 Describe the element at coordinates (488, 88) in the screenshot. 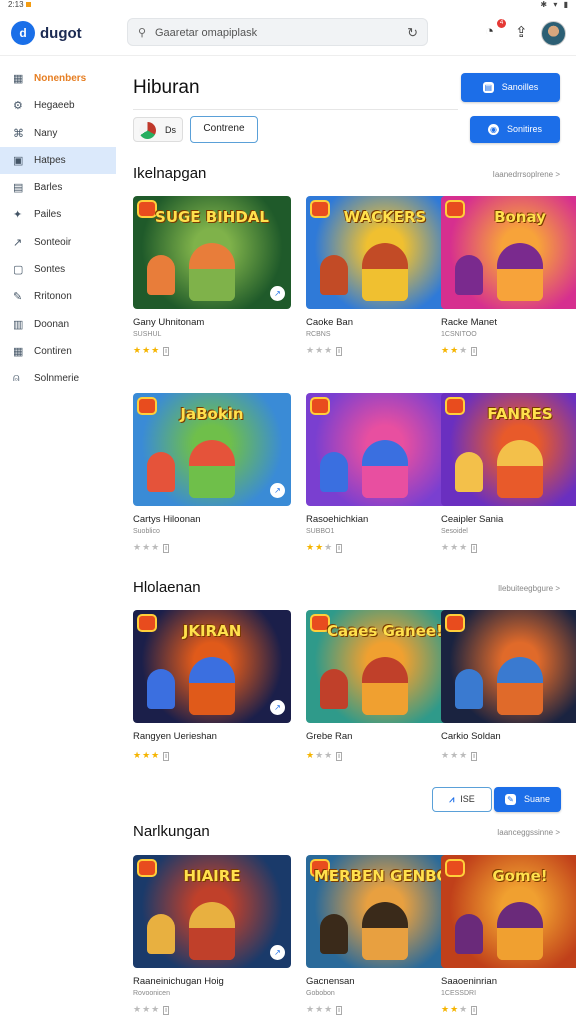

I see `doc-icon: ▤` at that location.